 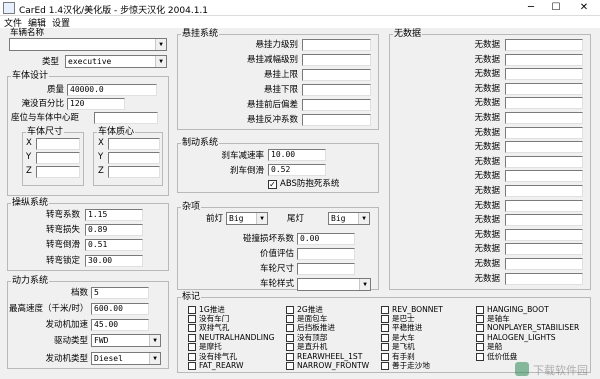 What do you see at coordinates (276, 254) in the screenshot?
I see `price-label: 价值评估` at bounding box center [276, 254].